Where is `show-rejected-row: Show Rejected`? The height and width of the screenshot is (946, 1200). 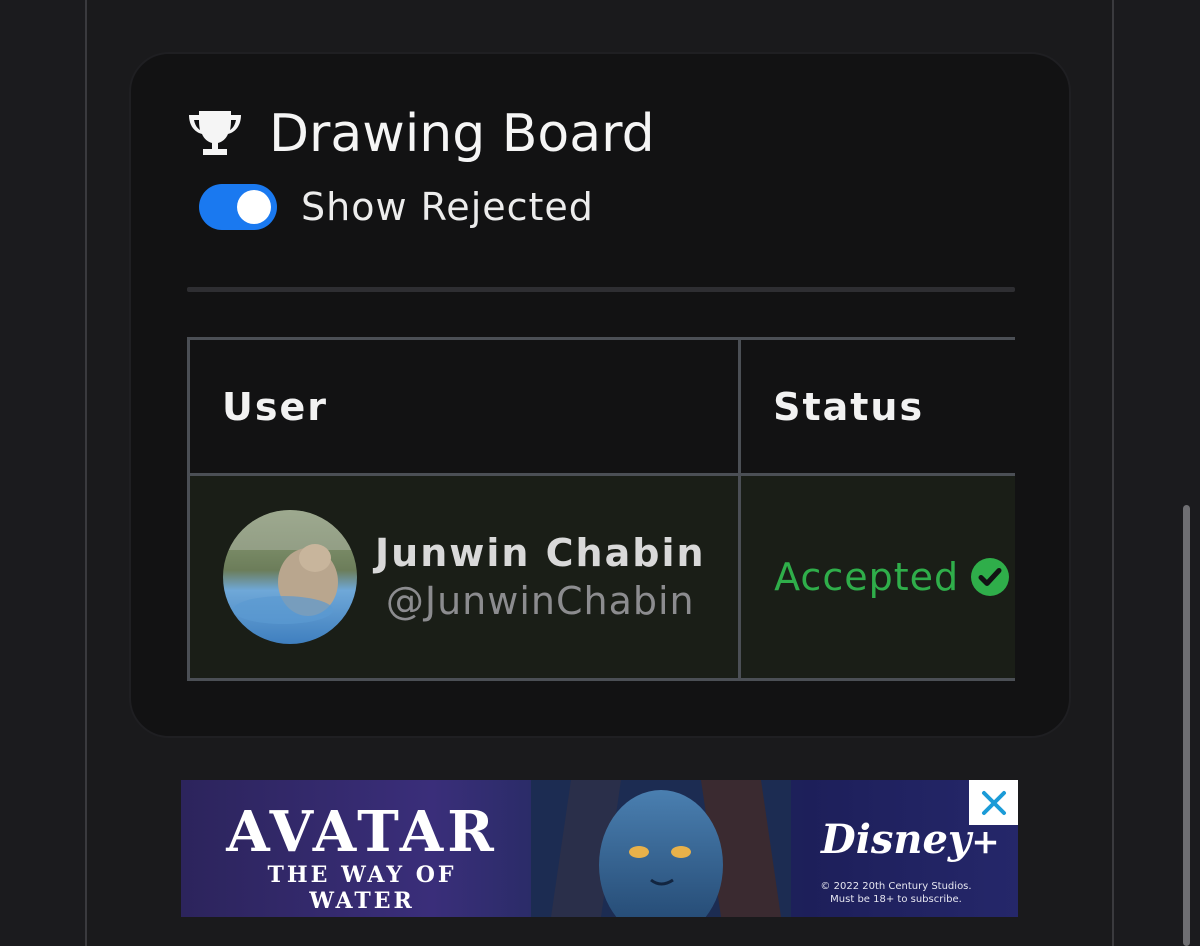
show-rejected-row: Show Rejected is located at coordinates (396, 207).